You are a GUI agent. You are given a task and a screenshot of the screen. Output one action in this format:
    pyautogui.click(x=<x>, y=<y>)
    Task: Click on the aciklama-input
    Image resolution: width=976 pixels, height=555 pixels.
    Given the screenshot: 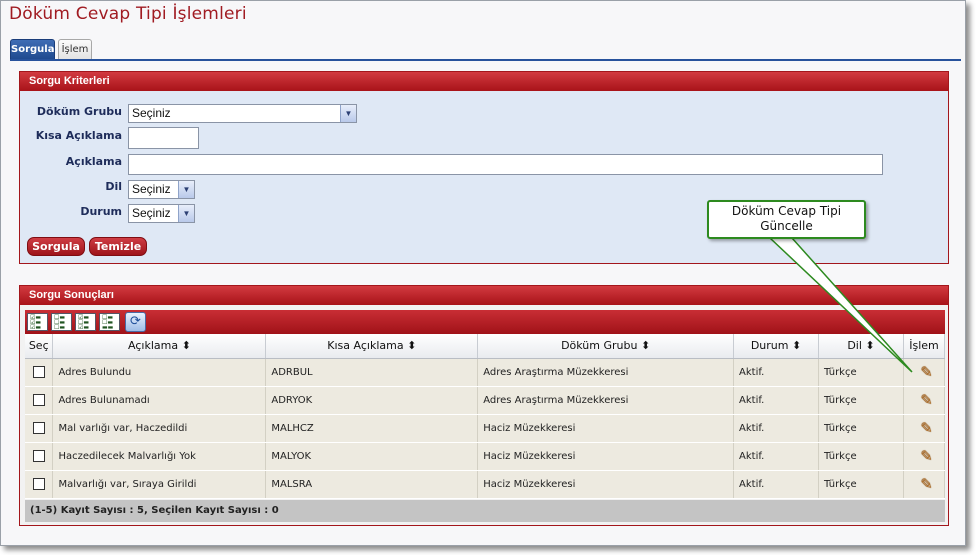 What is the action you would take?
    pyautogui.click(x=505, y=164)
    